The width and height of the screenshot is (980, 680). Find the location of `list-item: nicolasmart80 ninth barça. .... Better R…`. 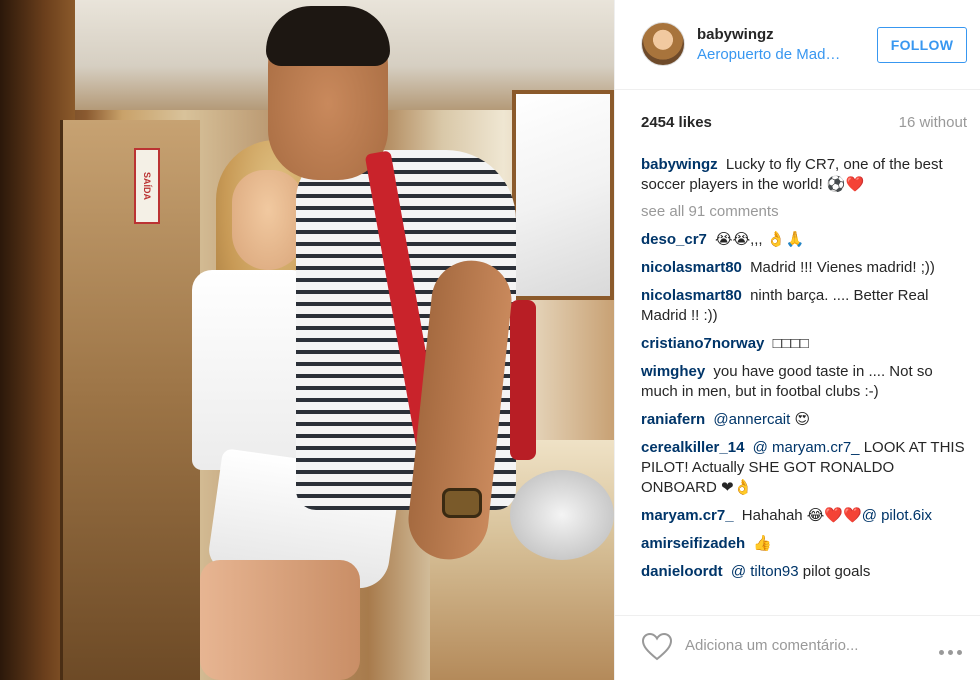

list-item: nicolasmart80 ninth barça. .... Better R… is located at coordinates (806, 306).